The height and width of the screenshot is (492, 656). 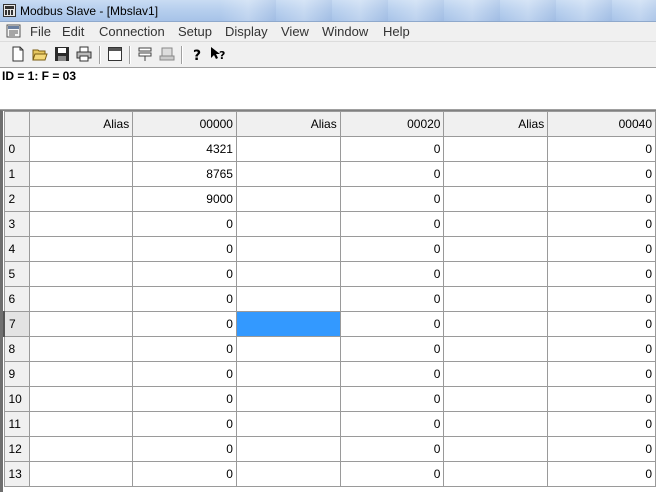 What do you see at coordinates (218, 54) in the screenshot?
I see `context-help-icon: ?` at bounding box center [218, 54].